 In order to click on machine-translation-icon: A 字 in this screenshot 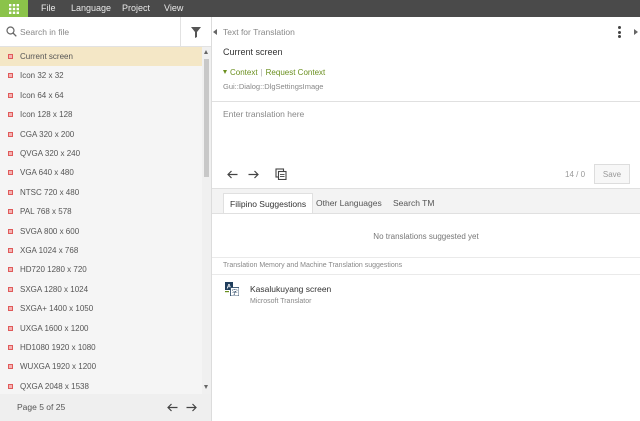, I will do `click(232, 289)`.